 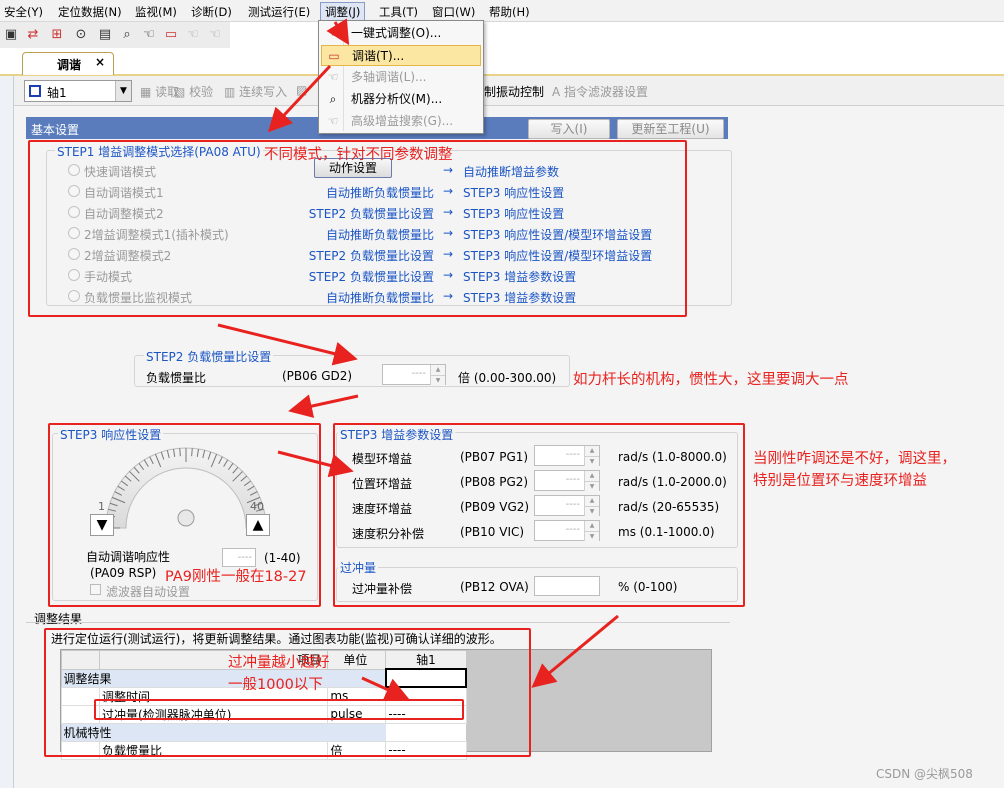 What do you see at coordinates (211, 12) in the screenshot?
I see `menu-diagnosis: 诊断(D)` at bounding box center [211, 12].